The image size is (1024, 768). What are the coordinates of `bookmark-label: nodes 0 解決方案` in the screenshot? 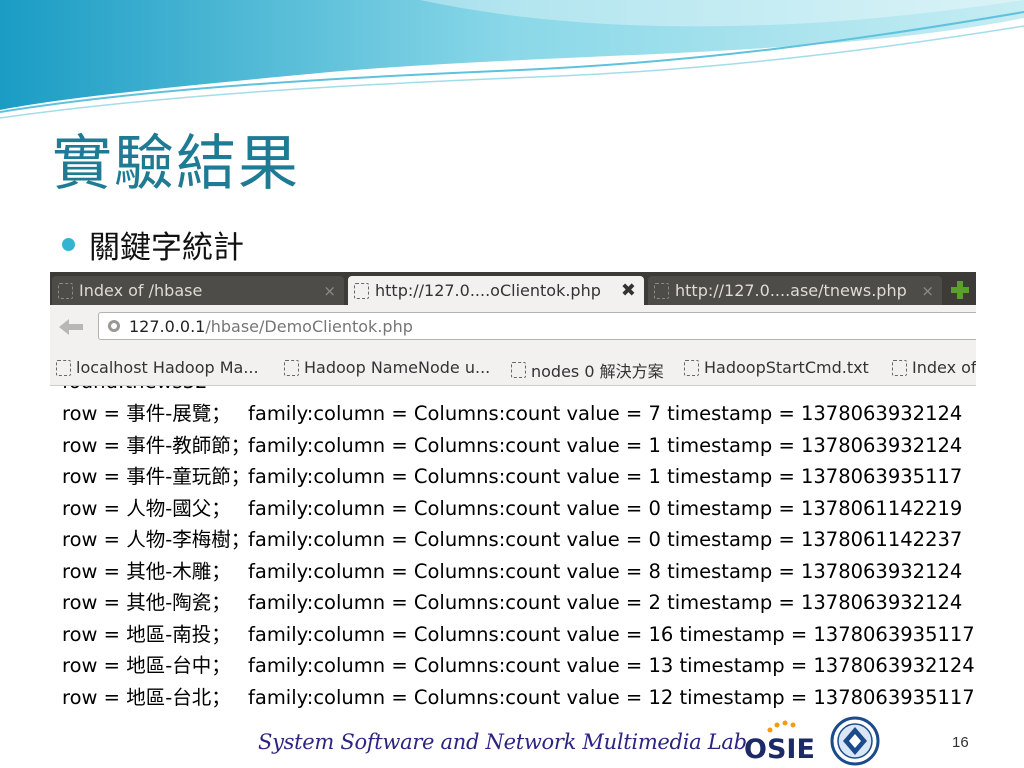 It's located at (597, 371).